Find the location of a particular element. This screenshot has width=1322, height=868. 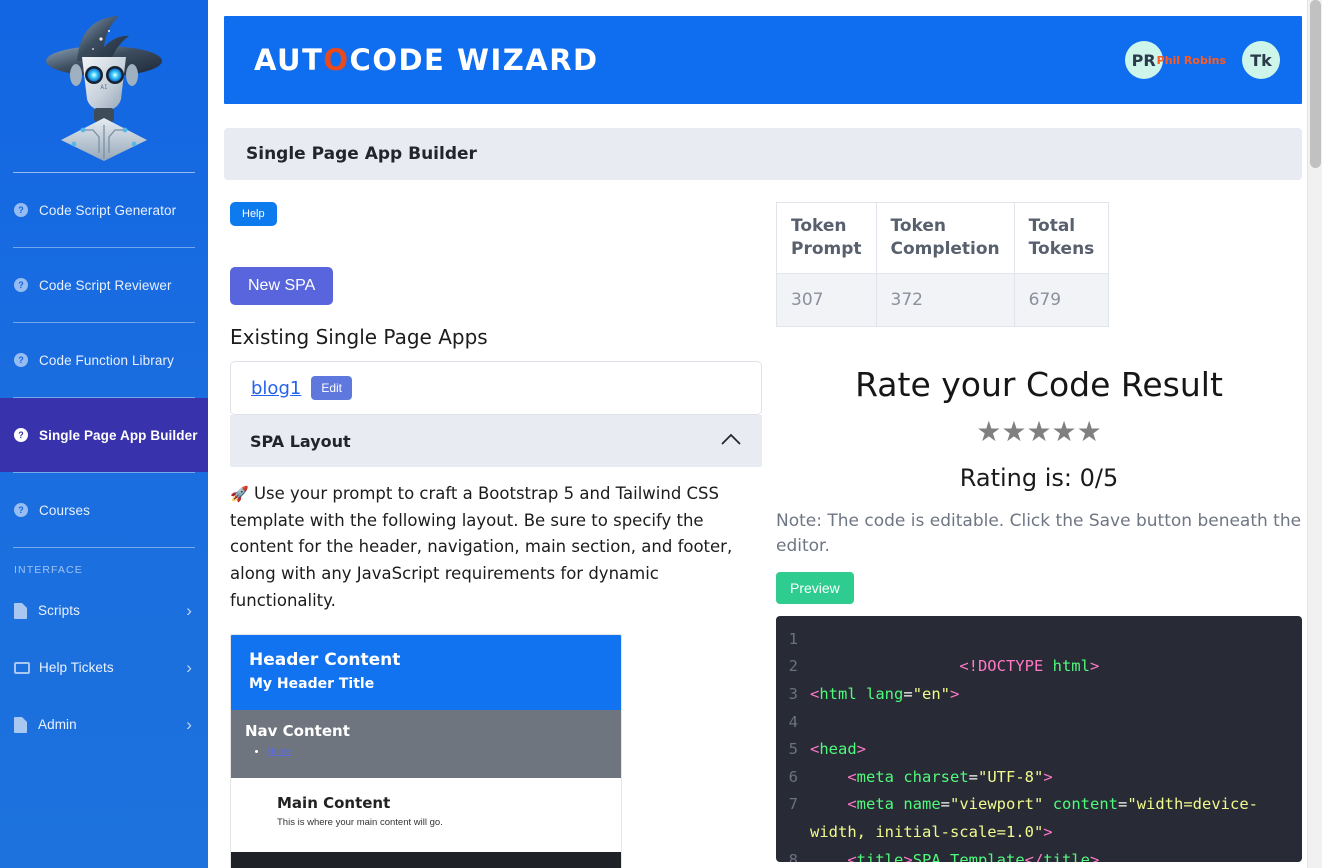

line-number: 5 is located at coordinates (793, 749).